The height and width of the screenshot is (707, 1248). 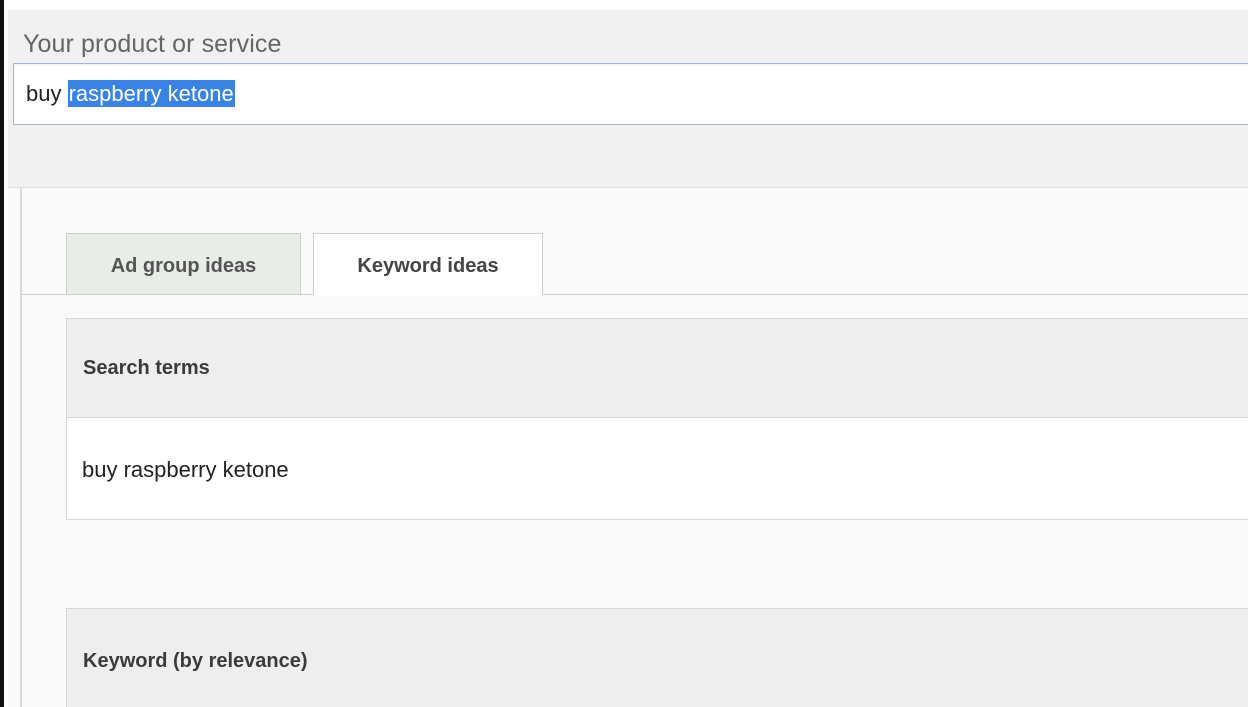 What do you see at coordinates (47, 93) in the screenshot?
I see `input-text-unselected: buy` at bounding box center [47, 93].